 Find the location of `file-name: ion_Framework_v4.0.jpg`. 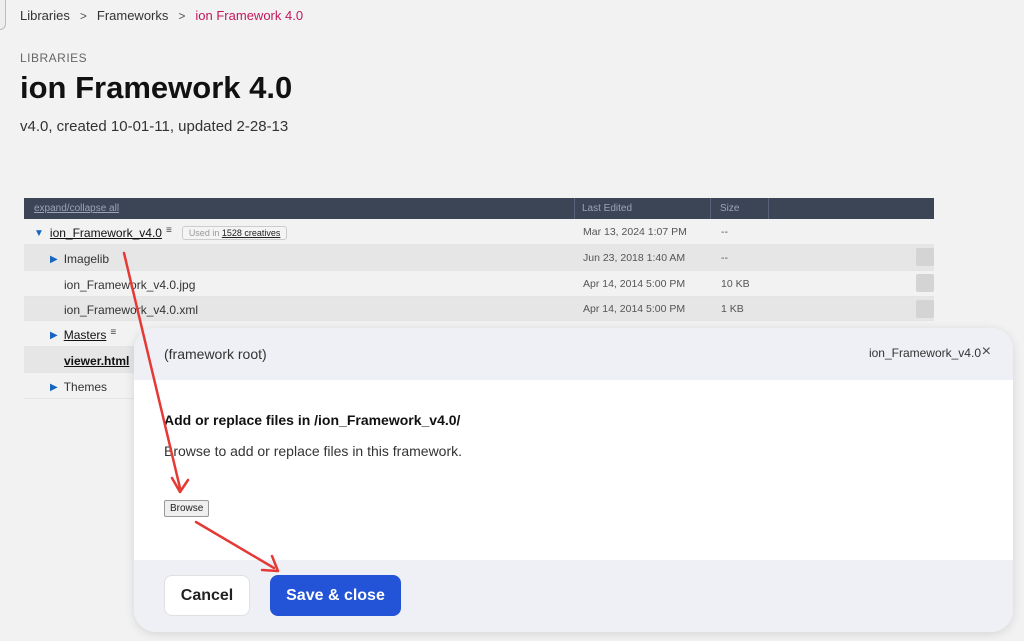

file-name: ion_Framework_v4.0.jpg is located at coordinates (129, 285).